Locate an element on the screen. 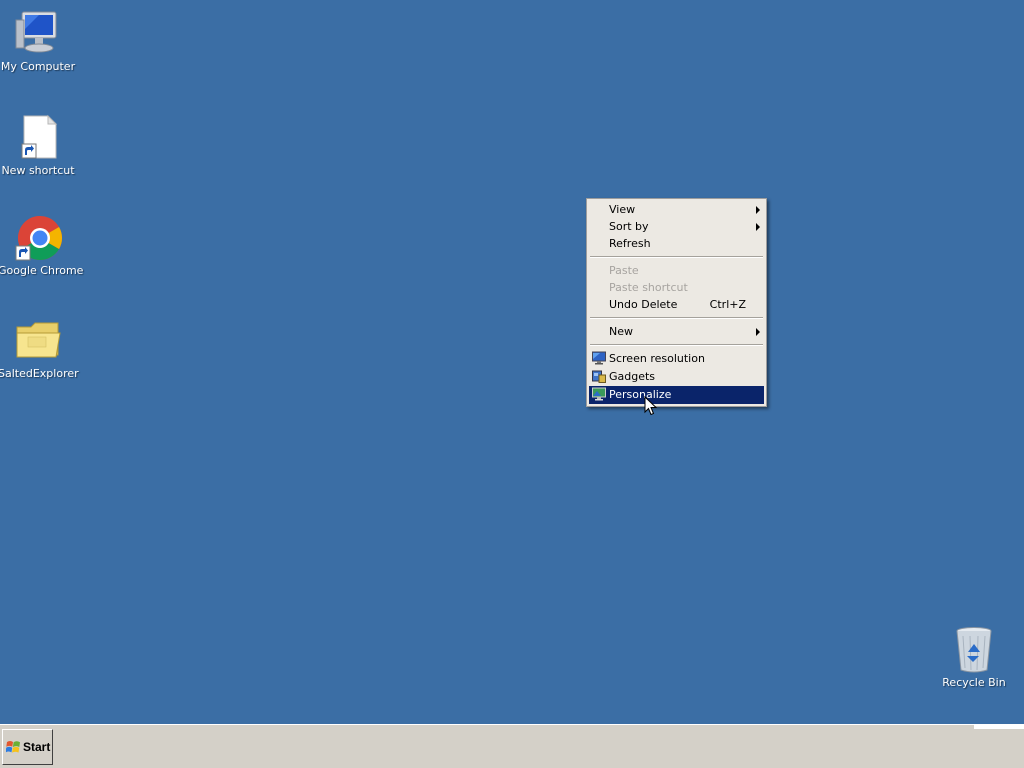 This screenshot has width=1024, height=768. personalize-icon is located at coordinates (599, 394).